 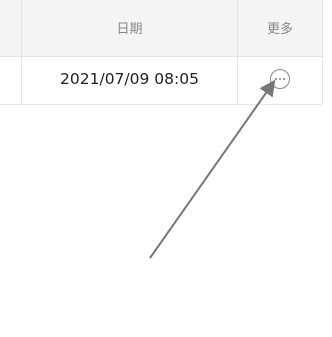 I want to click on more-actions-button, so click(x=280, y=79).